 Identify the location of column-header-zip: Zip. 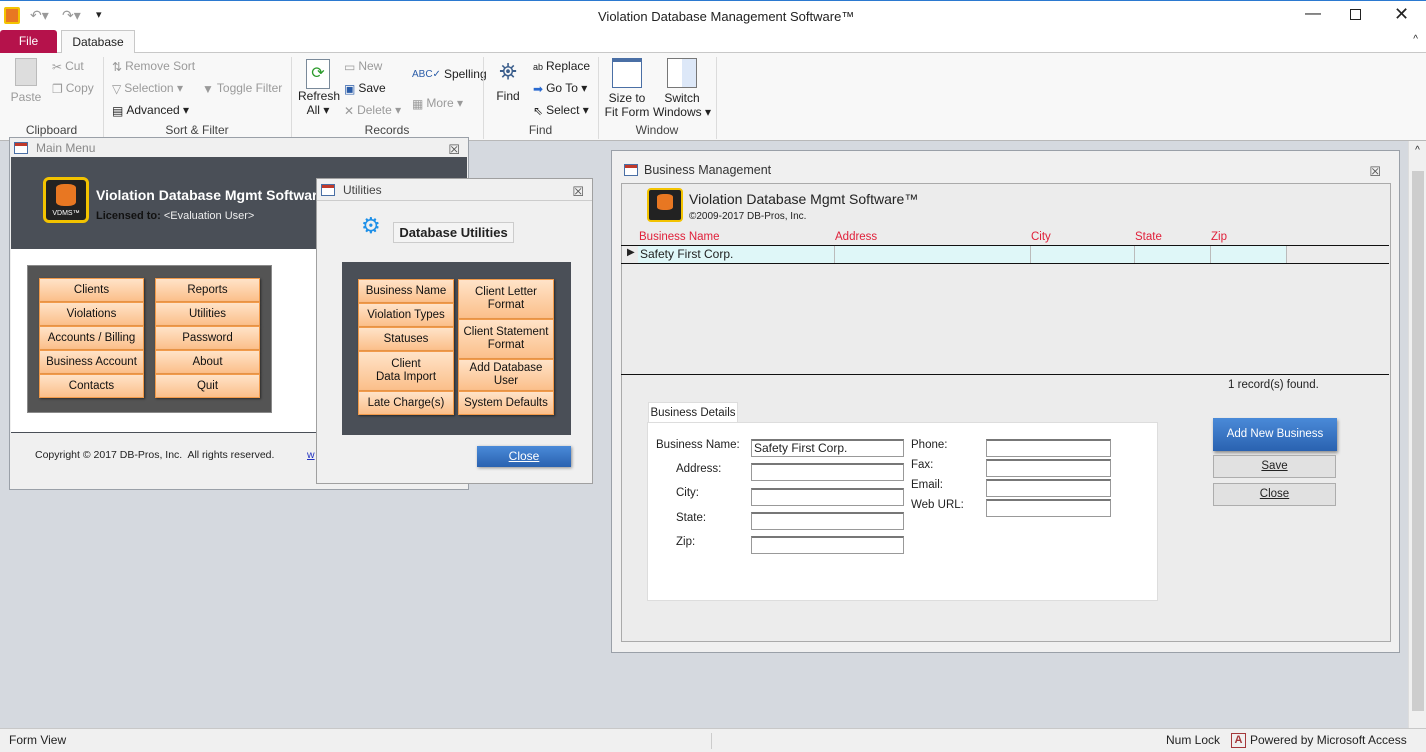
(1219, 237).